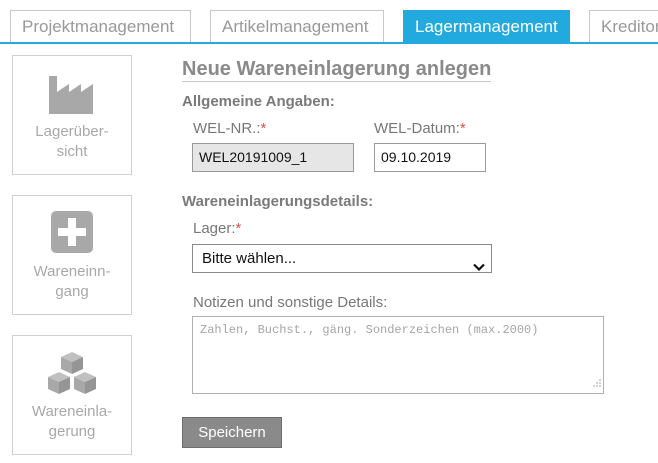 The height and width of the screenshot is (463, 658). Describe the element at coordinates (230, 128) in the screenshot. I see `wel-nr-label: WEL-NR.:*` at that location.